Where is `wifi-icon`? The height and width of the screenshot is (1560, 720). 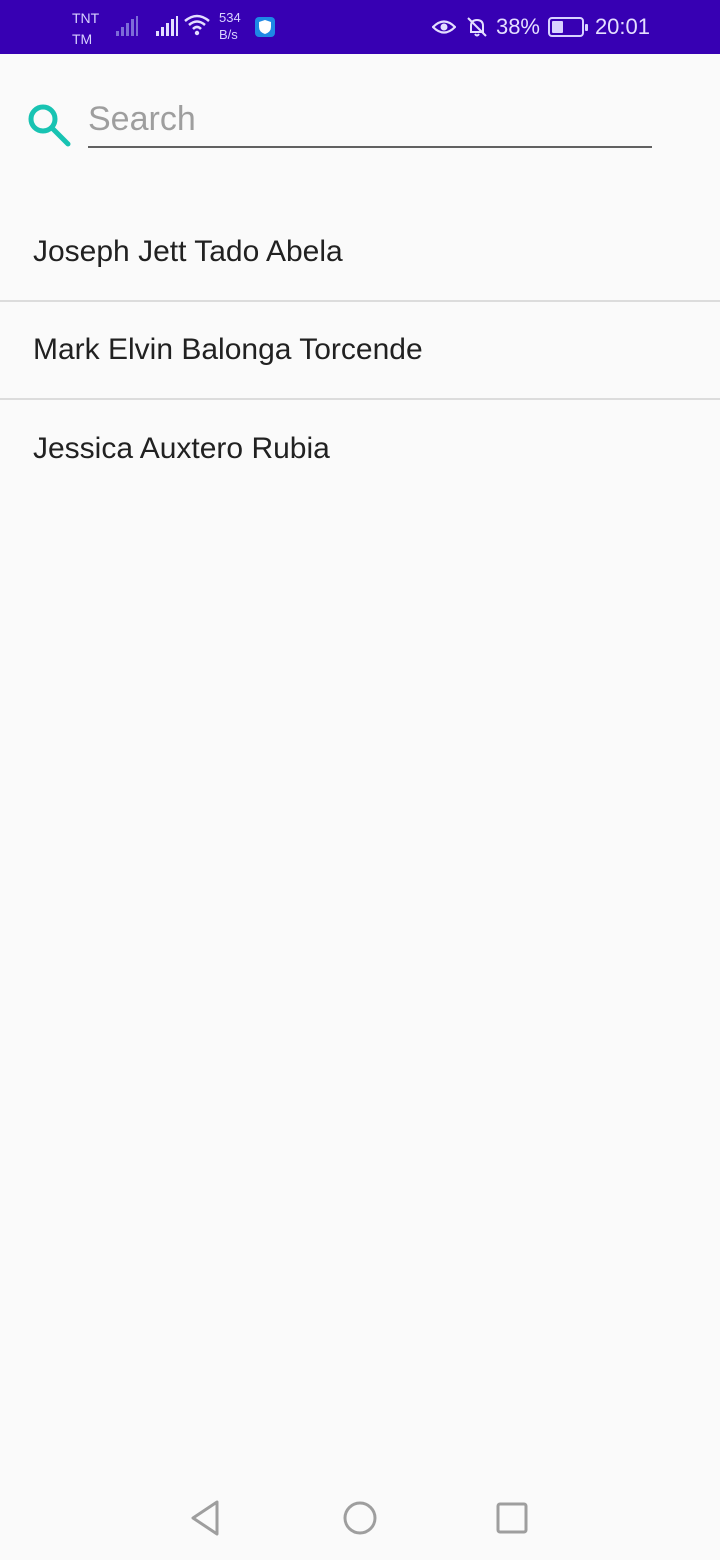
wifi-icon is located at coordinates (197, 25).